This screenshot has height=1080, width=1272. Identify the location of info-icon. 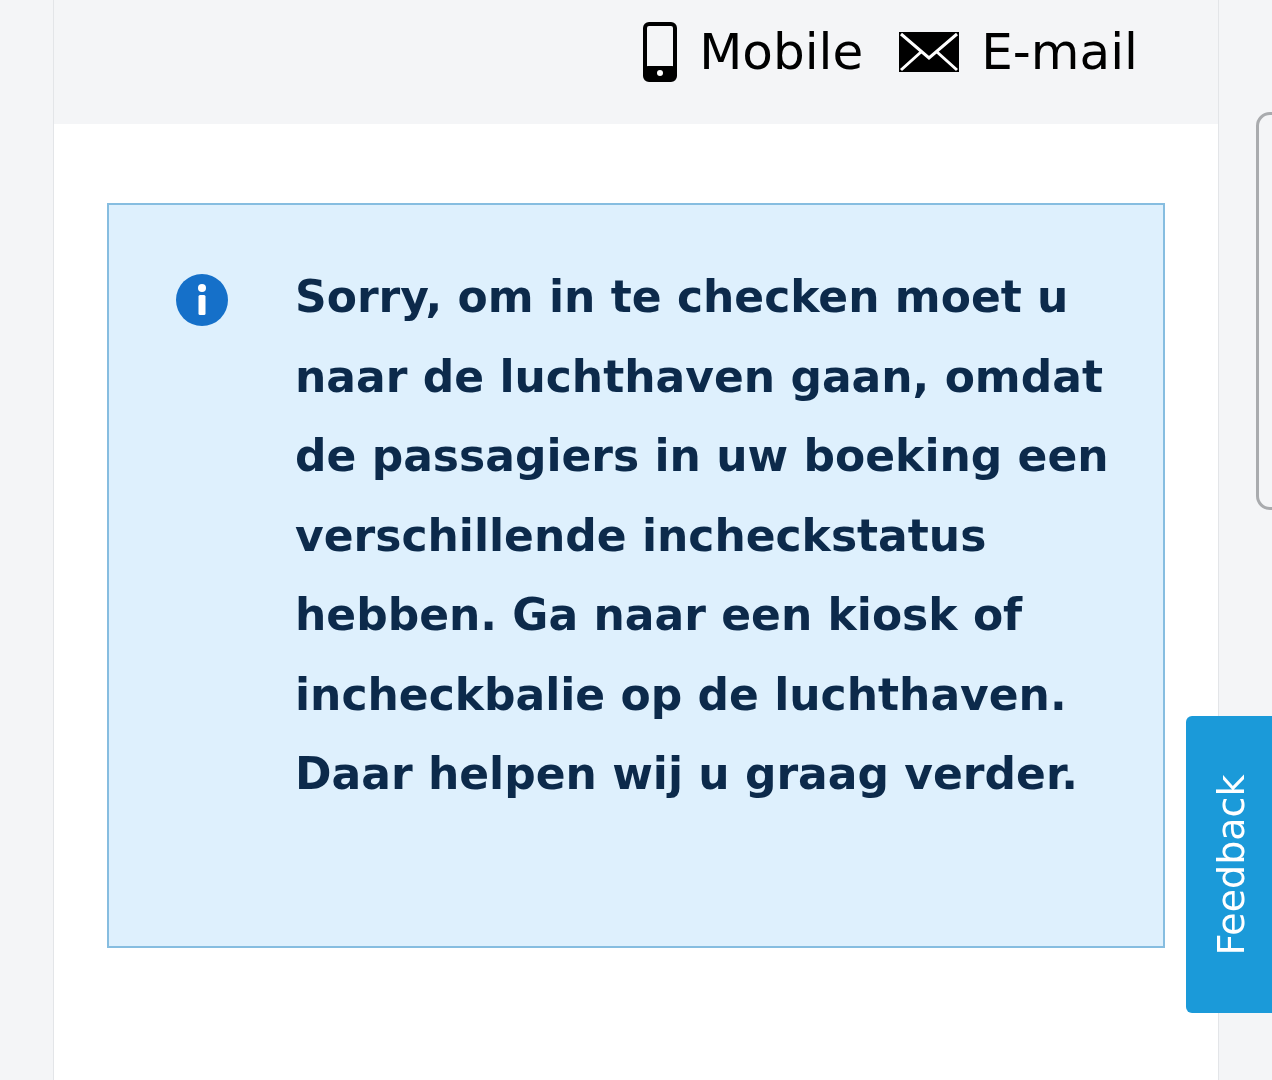
(202, 300).